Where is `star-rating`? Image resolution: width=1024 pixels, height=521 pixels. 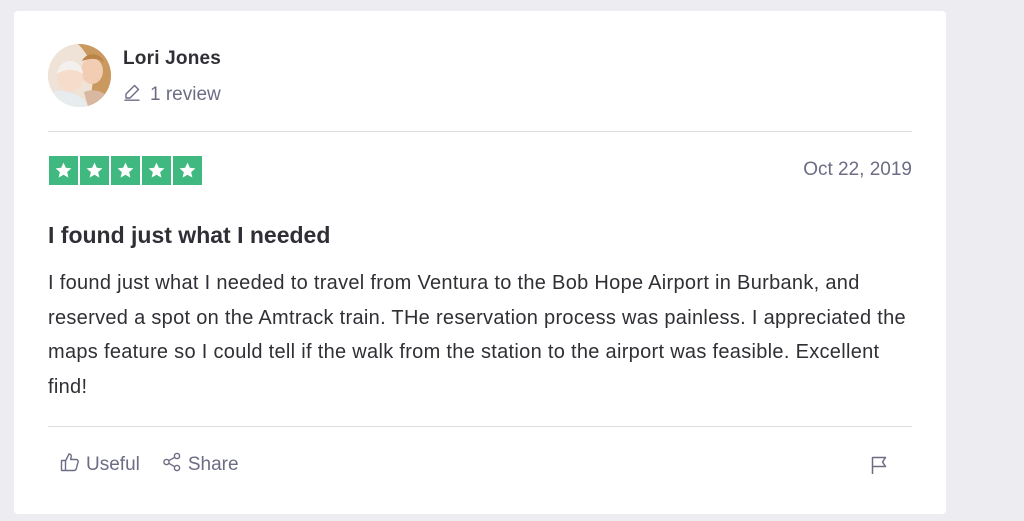 star-rating is located at coordinates (125, 170).